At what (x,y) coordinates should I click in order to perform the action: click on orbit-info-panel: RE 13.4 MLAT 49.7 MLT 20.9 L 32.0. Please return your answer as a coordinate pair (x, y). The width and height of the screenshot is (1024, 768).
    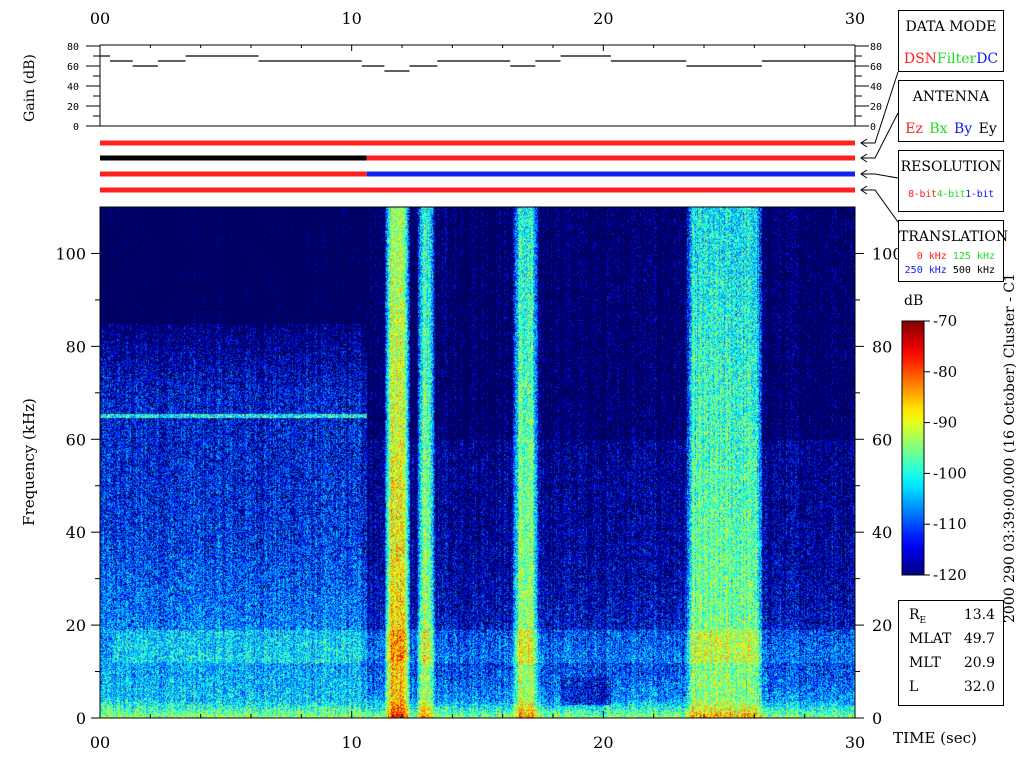
    Looking at the image, I should click on (951, 653).